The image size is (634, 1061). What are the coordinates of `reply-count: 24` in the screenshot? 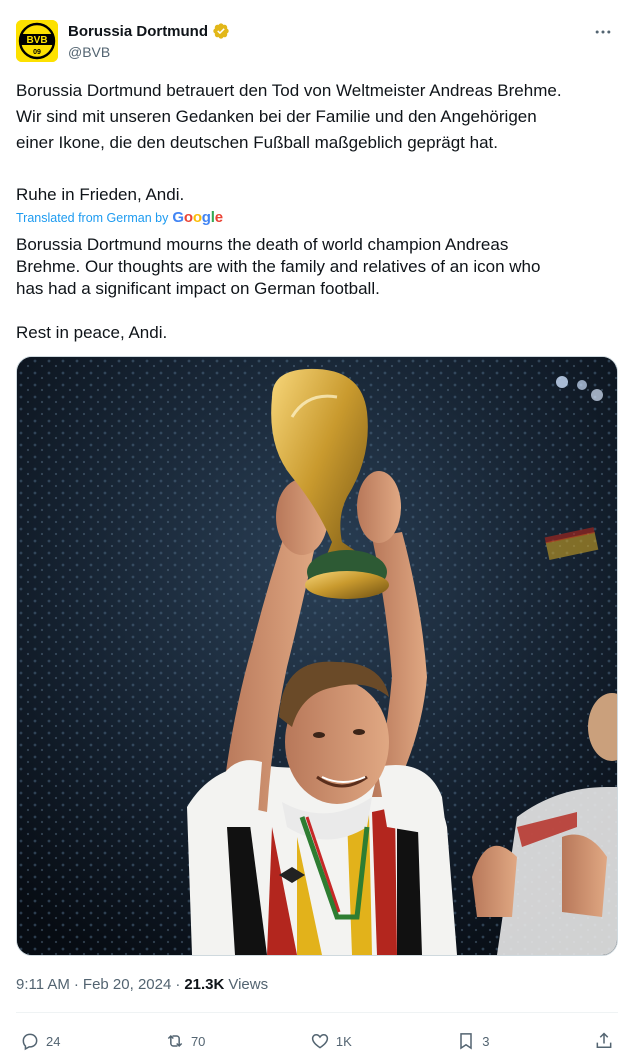 It's located at (53, 1041).